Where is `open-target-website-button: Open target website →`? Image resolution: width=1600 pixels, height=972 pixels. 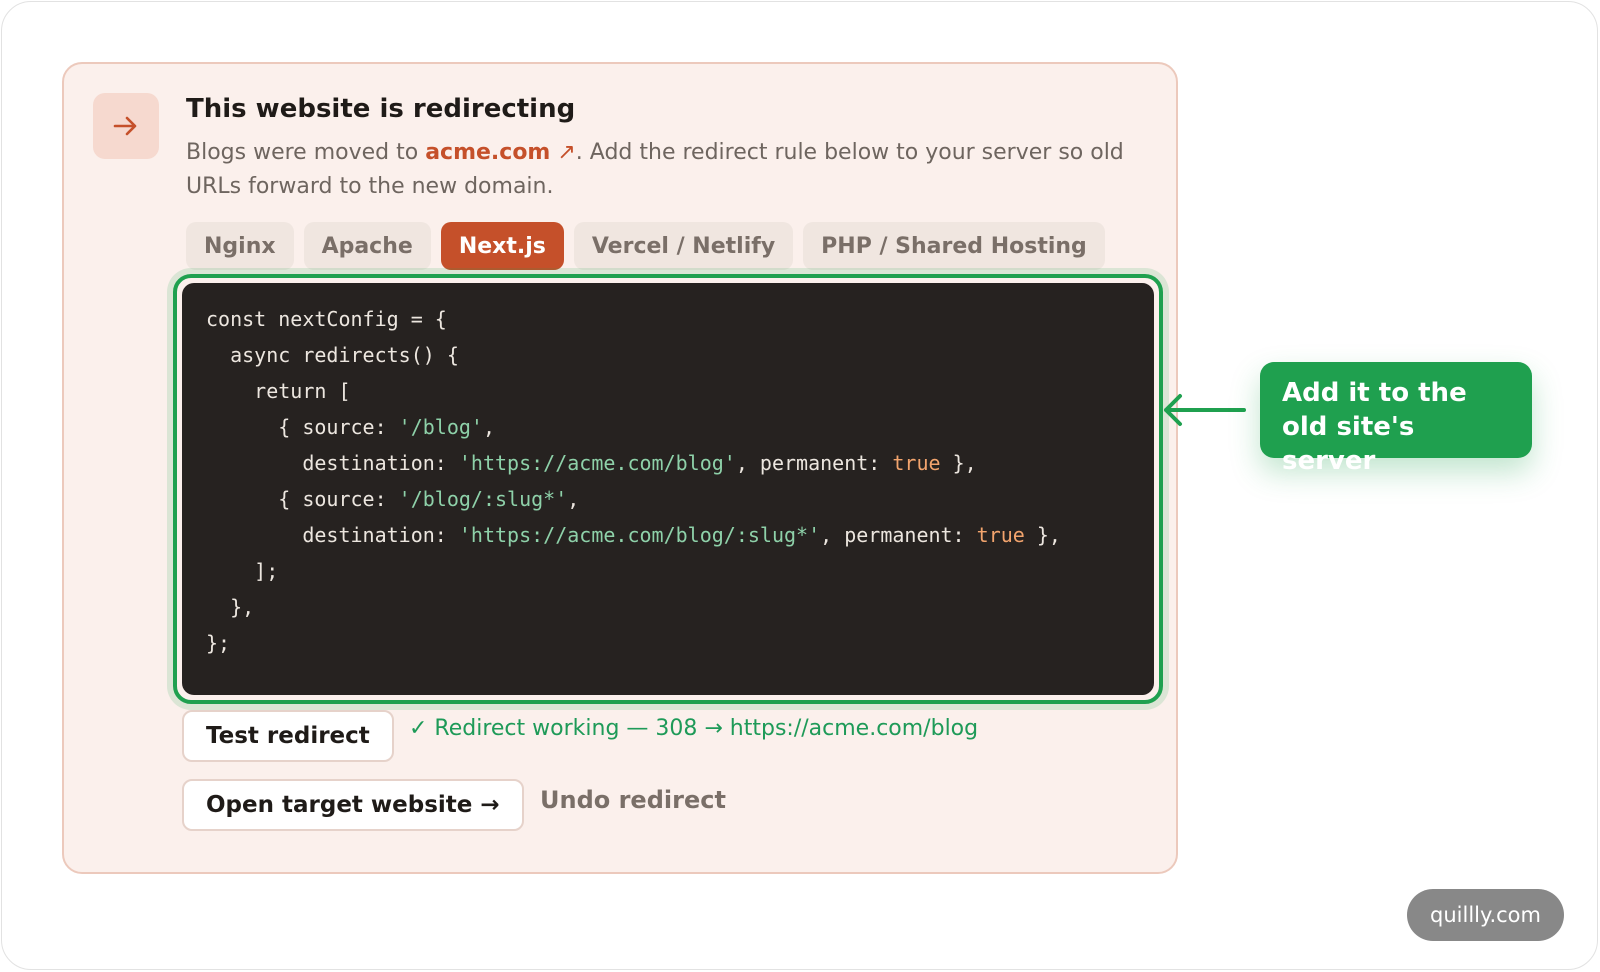 open-target-website-button: Open target website → is located at coordinates (353, 805).